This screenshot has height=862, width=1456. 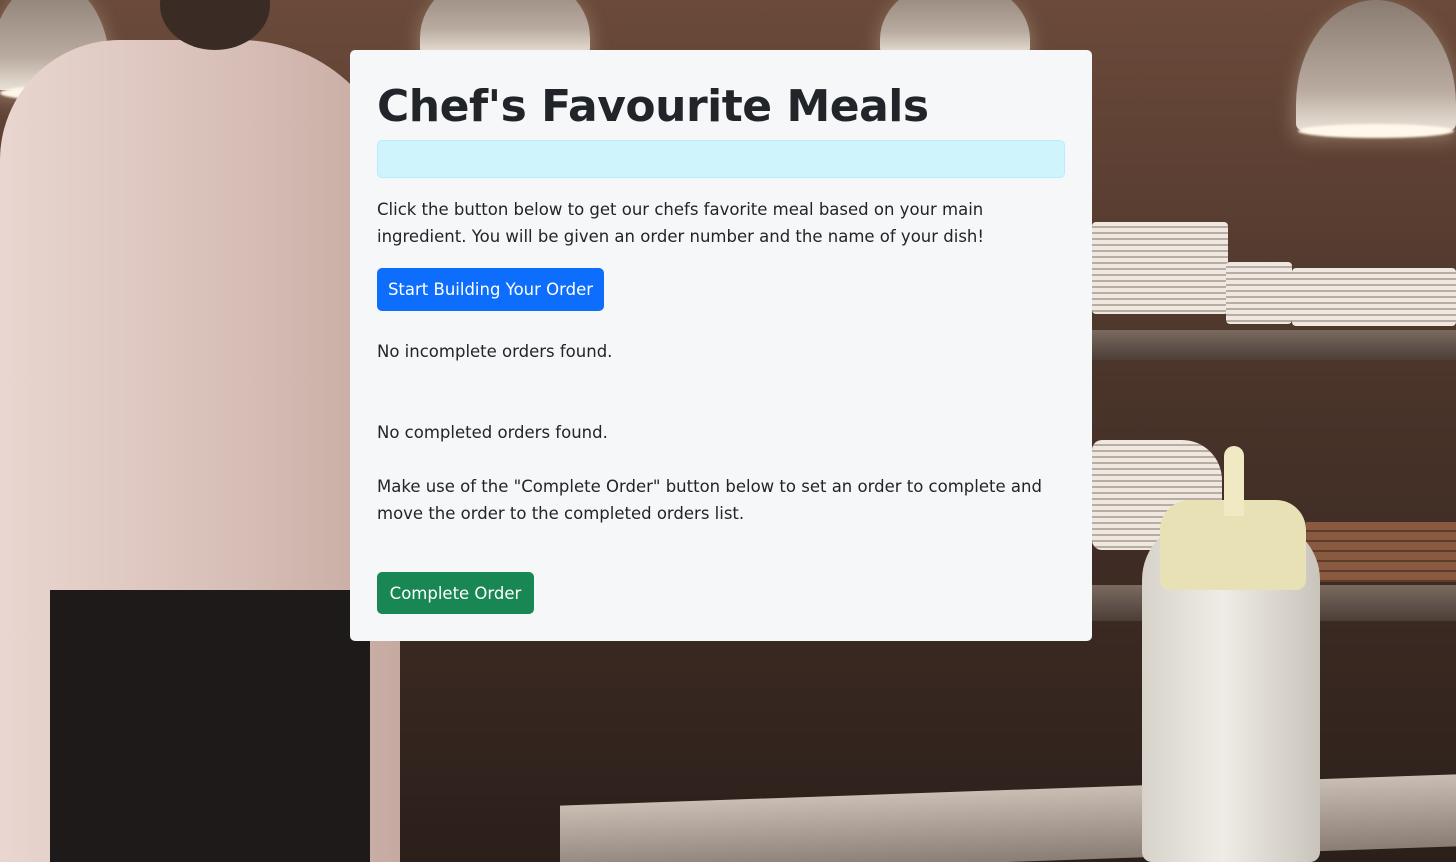 What do you see at coordinates (1376, 131) in the screenshot?
I see `lamp-light` at bounding box center [1376, 131].